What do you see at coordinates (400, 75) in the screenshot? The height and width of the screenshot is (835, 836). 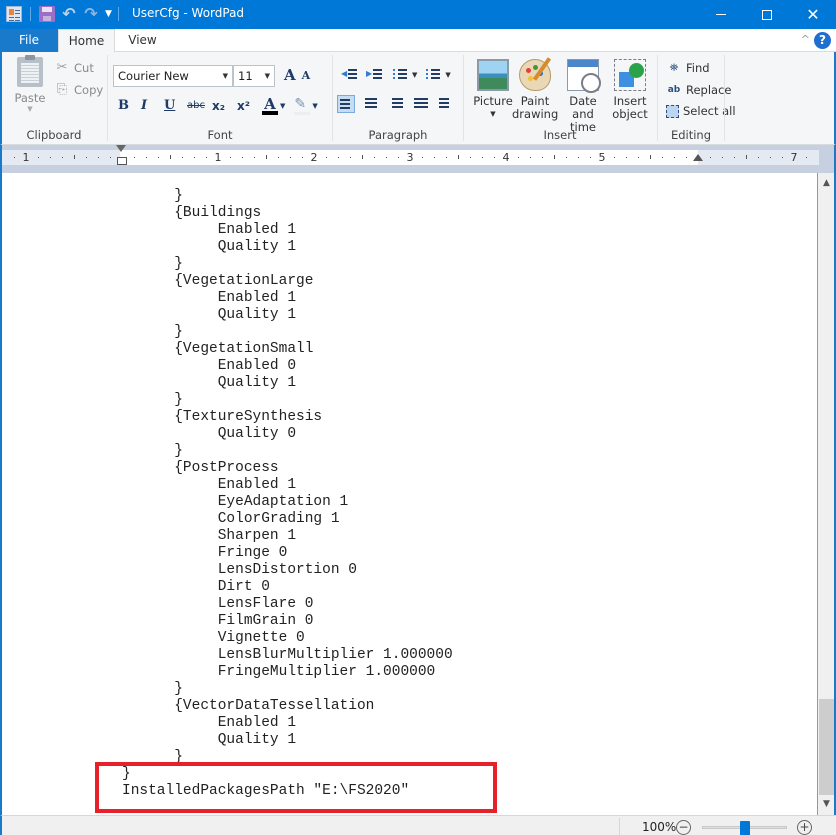 I see `bullet-list-icon` at bounding box center [400, 75].